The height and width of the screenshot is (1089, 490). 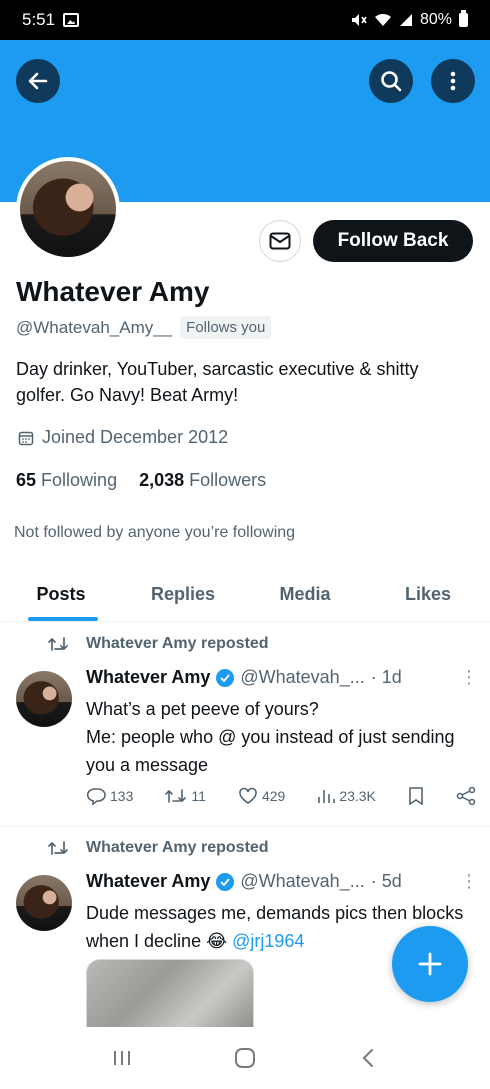 I want to click on followers-link: 2,038 Followers, so click(x=202, y=480).